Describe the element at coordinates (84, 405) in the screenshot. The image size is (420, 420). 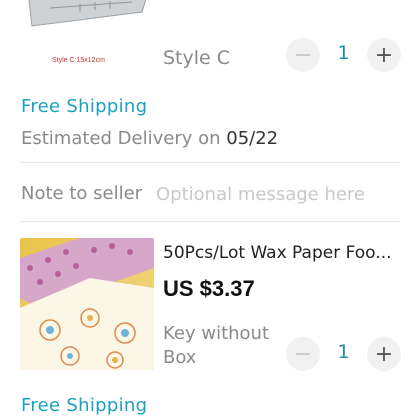
I see `free-shipping-label: Free Shipping` at that location.